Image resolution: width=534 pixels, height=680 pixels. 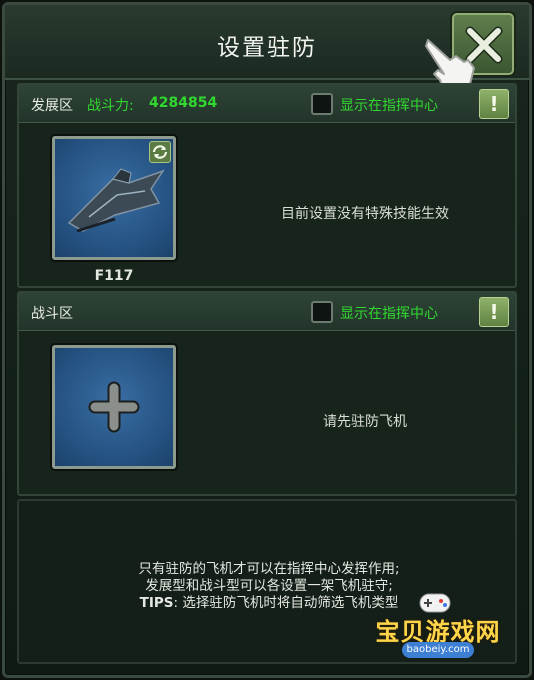 What do you see at coordinates (365, 422) in the screenshot?
I see `deploy-plane-prompt: 请先驻防飞机` at bounding box center [365, 422].